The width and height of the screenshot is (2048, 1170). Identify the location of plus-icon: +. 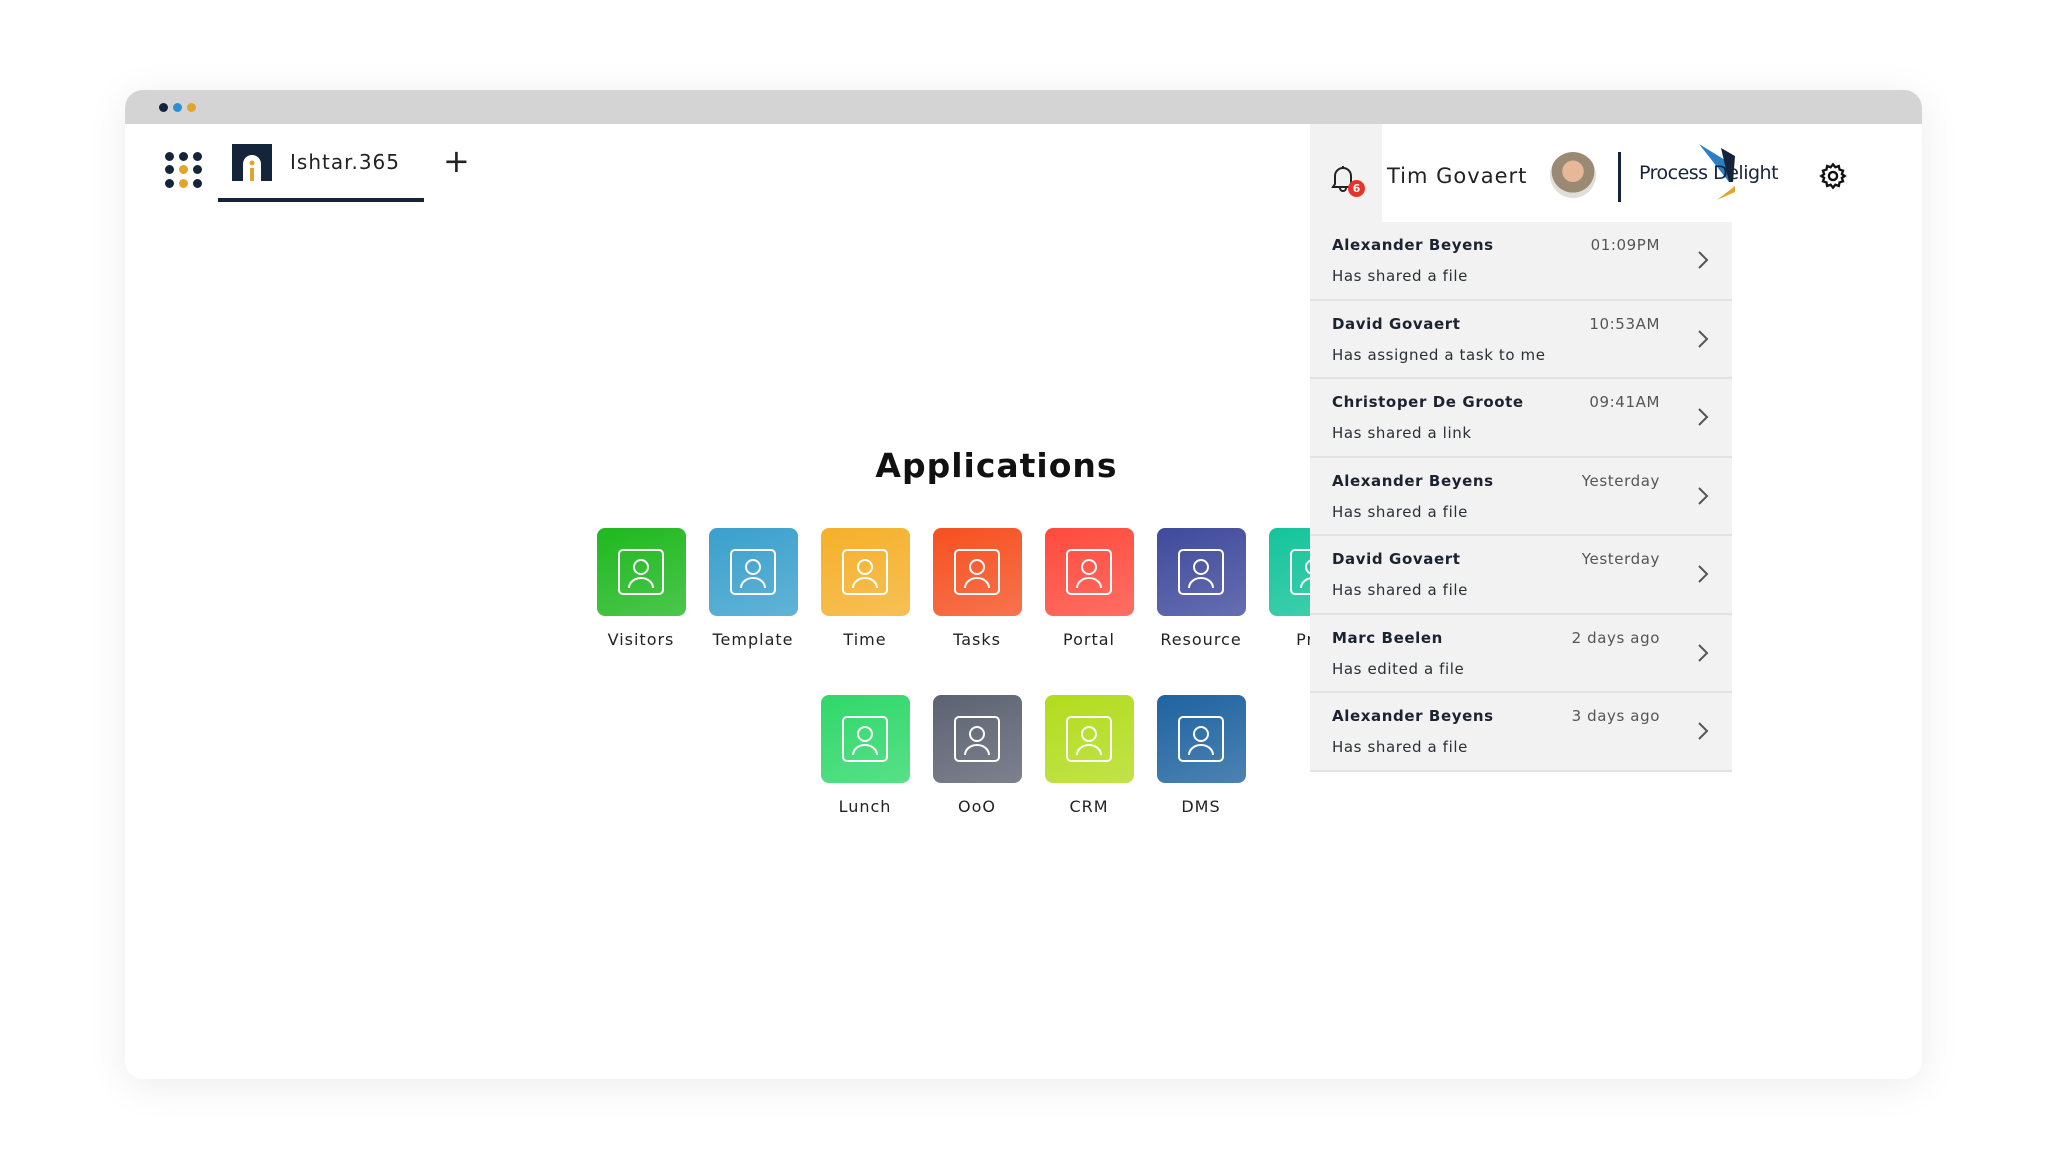
(456, 161).